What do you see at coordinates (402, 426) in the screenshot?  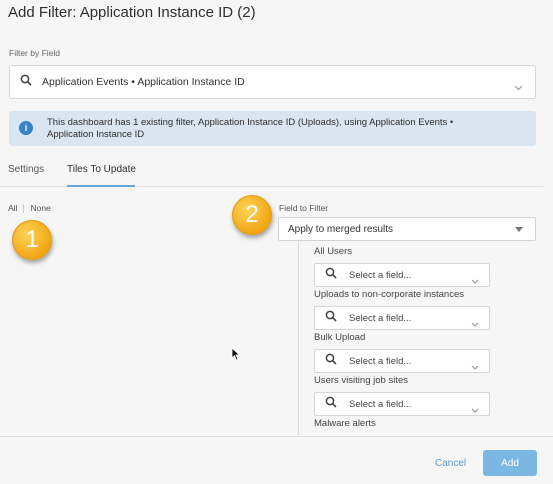 I see `tile-item: Malware alerts` at bounding box center [402, 426].